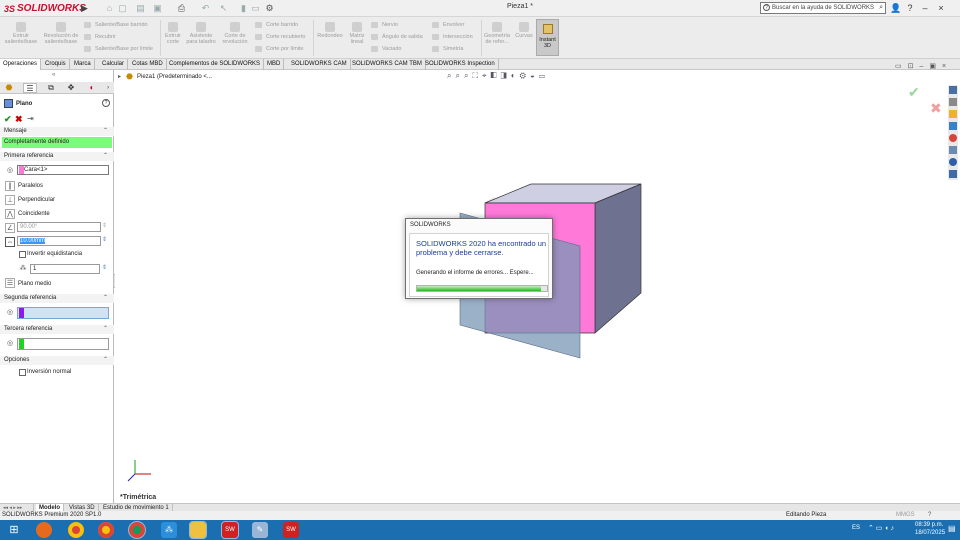  Describe the element at coordinates (21, 64) in the screenshot. I see `tab-operaciones: Operaciones` at that location.